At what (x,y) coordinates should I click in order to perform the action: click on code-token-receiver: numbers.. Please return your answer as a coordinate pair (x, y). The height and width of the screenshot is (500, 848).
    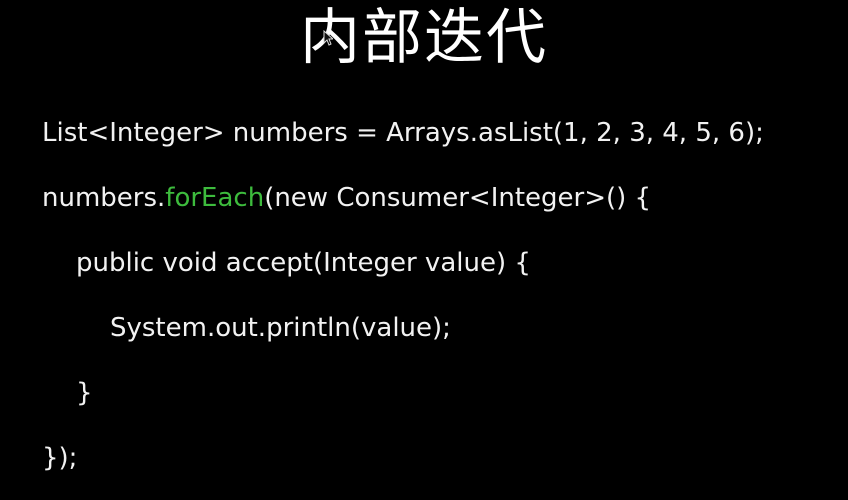
    Looking at the image, I should click on (104, 198).